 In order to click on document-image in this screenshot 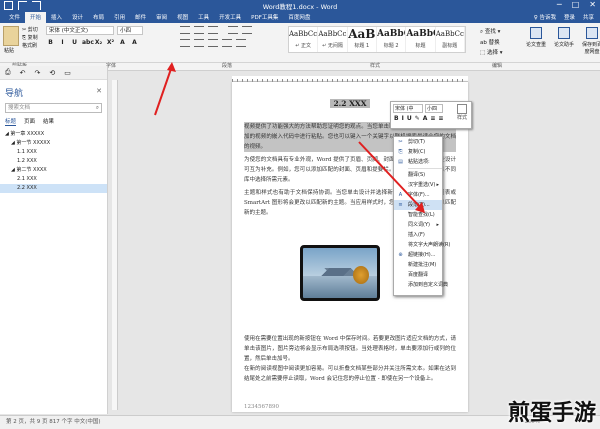, I will do `click(340, 273)`.